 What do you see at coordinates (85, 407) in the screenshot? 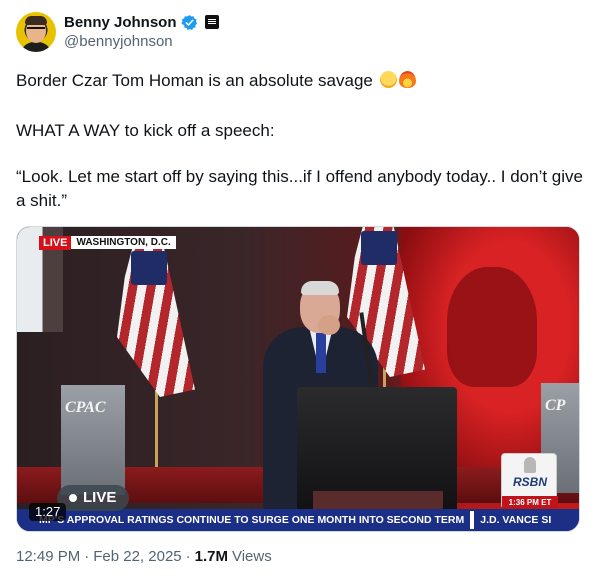
I see `cpac-logo-left: CPAC` at bounding box center [85, 407].